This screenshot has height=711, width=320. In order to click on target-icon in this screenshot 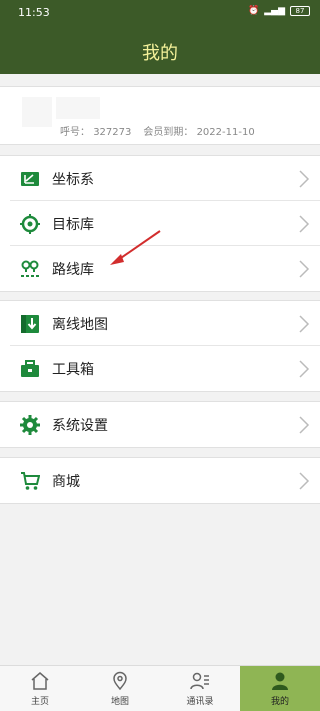, I will do `click(30, 224)`.